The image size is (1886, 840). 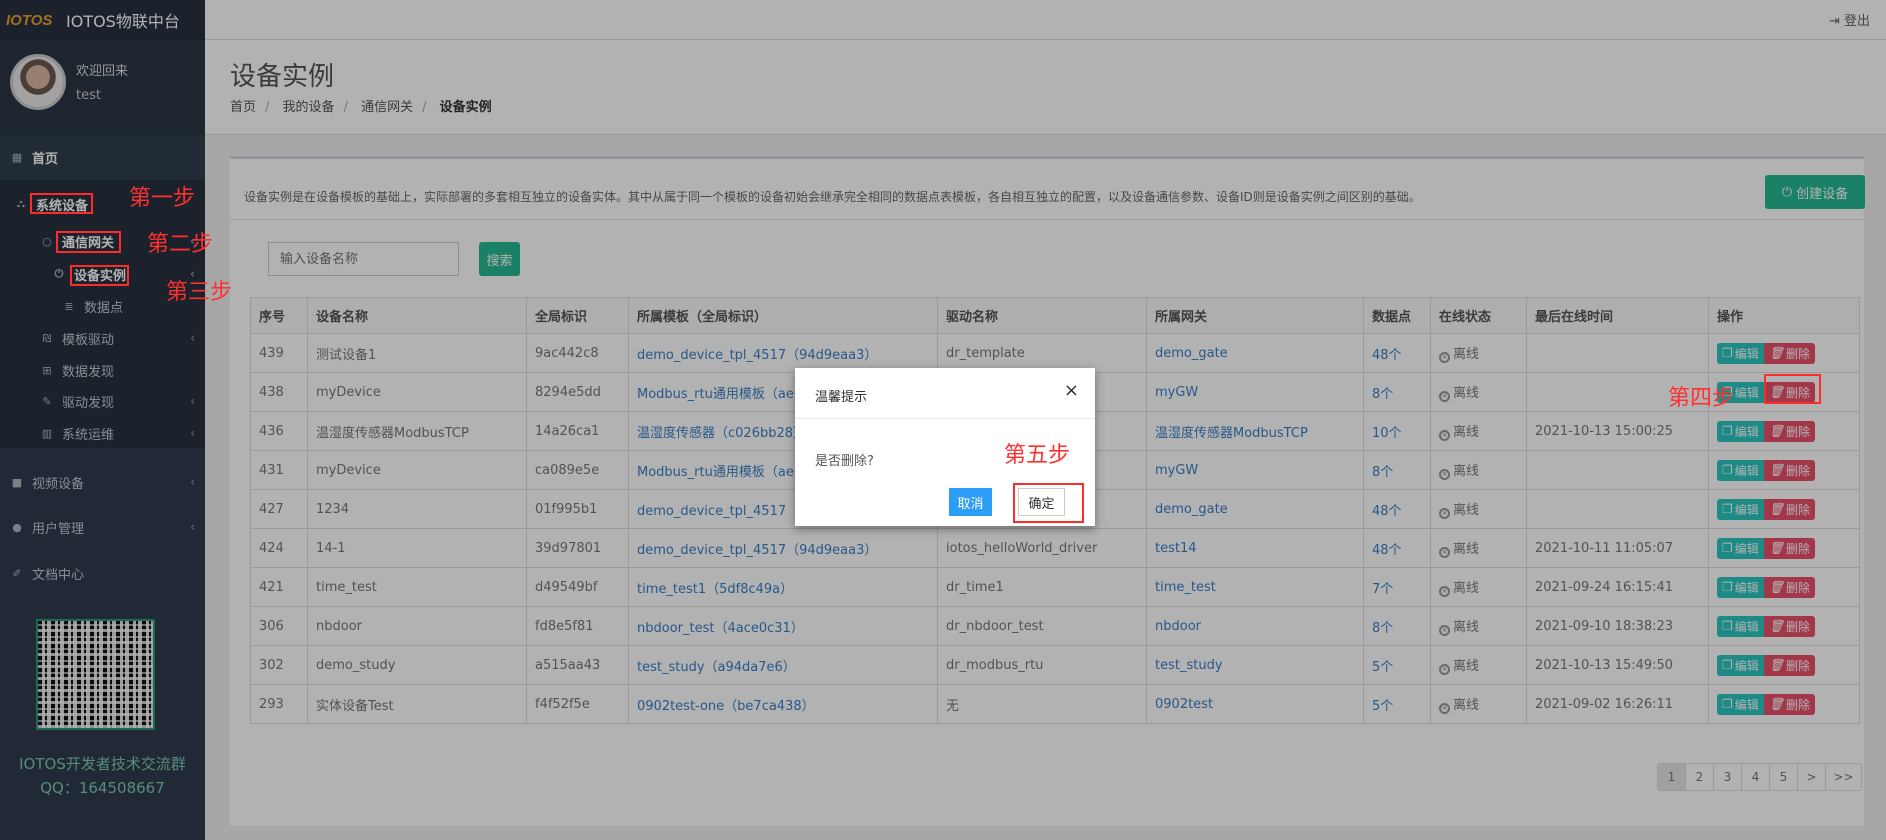 What do you see at coordinates (844, 461) in the screenshot?
I see `dialog-message: 是否删除?` at bounding box center [844, 461].